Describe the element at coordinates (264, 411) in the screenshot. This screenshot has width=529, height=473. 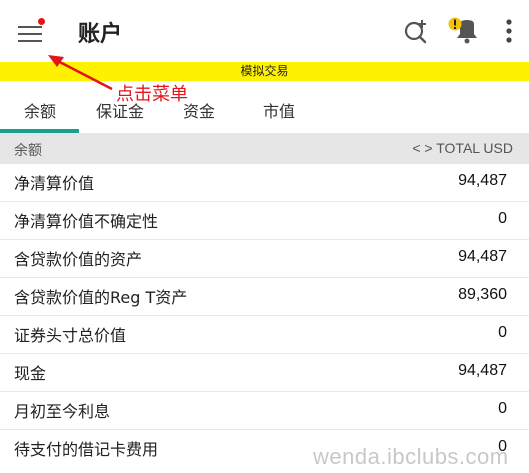
I see `list-item: 月初至今利息 0` at that location.